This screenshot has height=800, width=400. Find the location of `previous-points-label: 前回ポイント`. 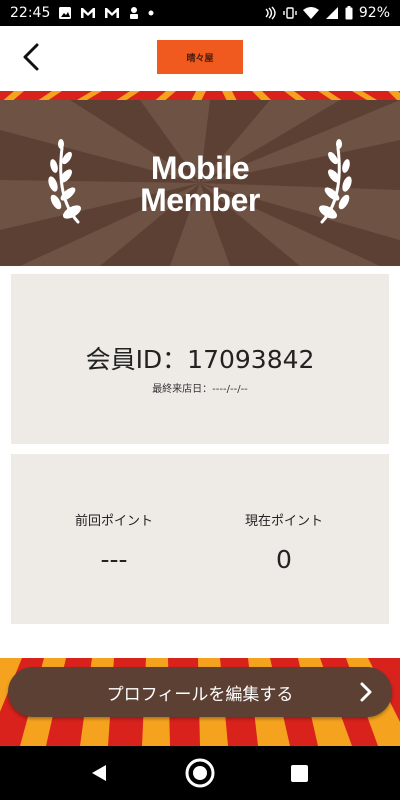

previous-points-label: 前回ポイント is located at coordinates (113, 521).